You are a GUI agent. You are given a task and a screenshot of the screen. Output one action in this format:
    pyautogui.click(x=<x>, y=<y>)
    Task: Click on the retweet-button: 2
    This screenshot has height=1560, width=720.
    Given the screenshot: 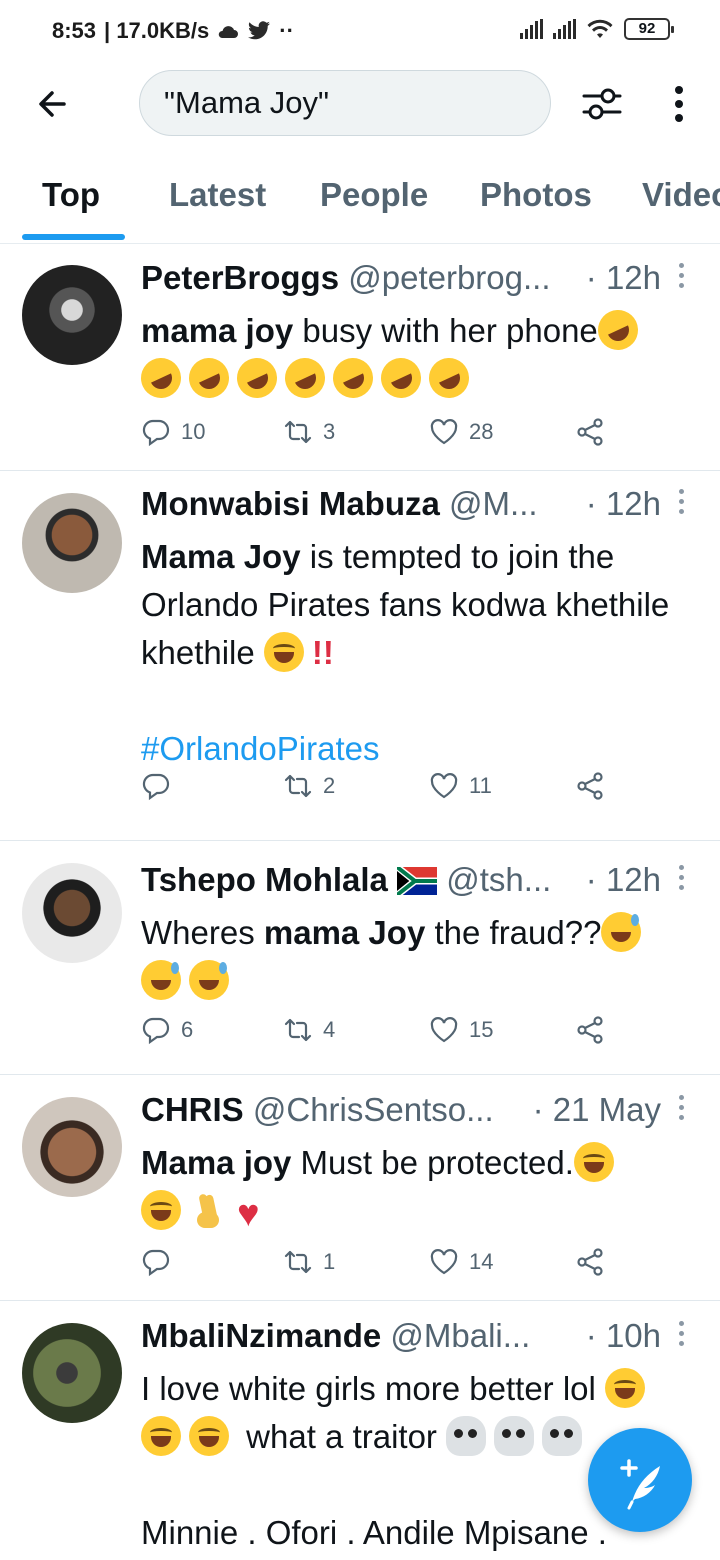 What is the action you would take?
    pyautogui.click(x=309, y=786)
    